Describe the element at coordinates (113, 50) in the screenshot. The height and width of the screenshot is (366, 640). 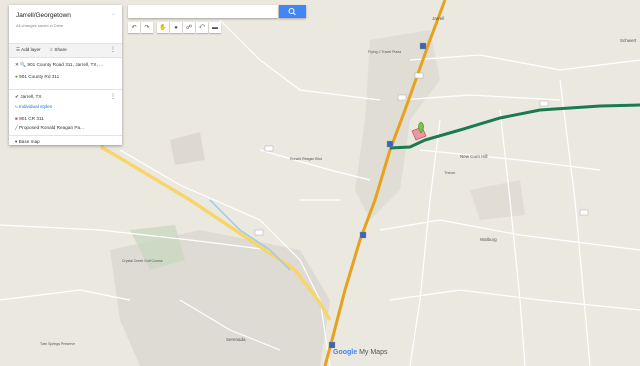
I see `panel-menu-icon: ⋮` at that location.